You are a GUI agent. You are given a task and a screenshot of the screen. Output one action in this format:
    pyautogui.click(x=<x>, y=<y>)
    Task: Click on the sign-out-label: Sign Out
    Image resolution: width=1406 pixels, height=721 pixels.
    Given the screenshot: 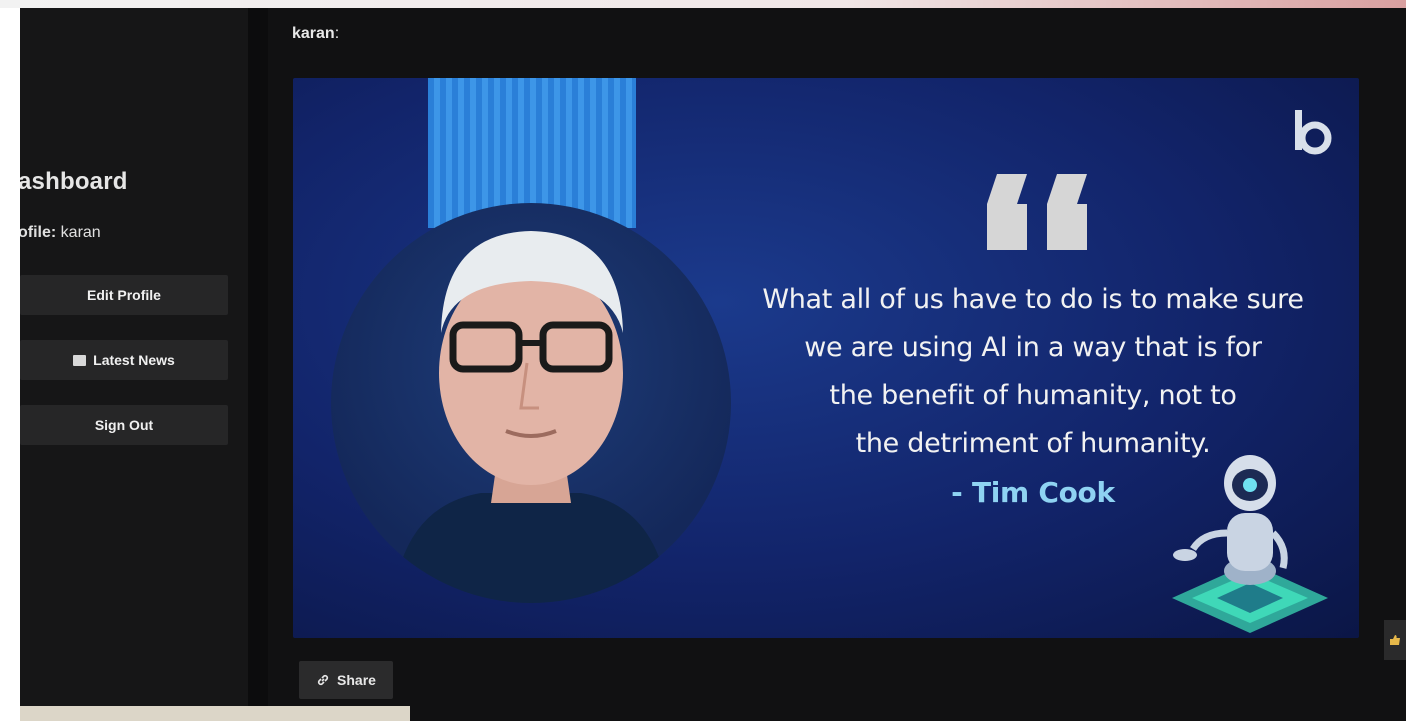 What is the action you would take?
    pyautogui.click(x=124, y=425)
    